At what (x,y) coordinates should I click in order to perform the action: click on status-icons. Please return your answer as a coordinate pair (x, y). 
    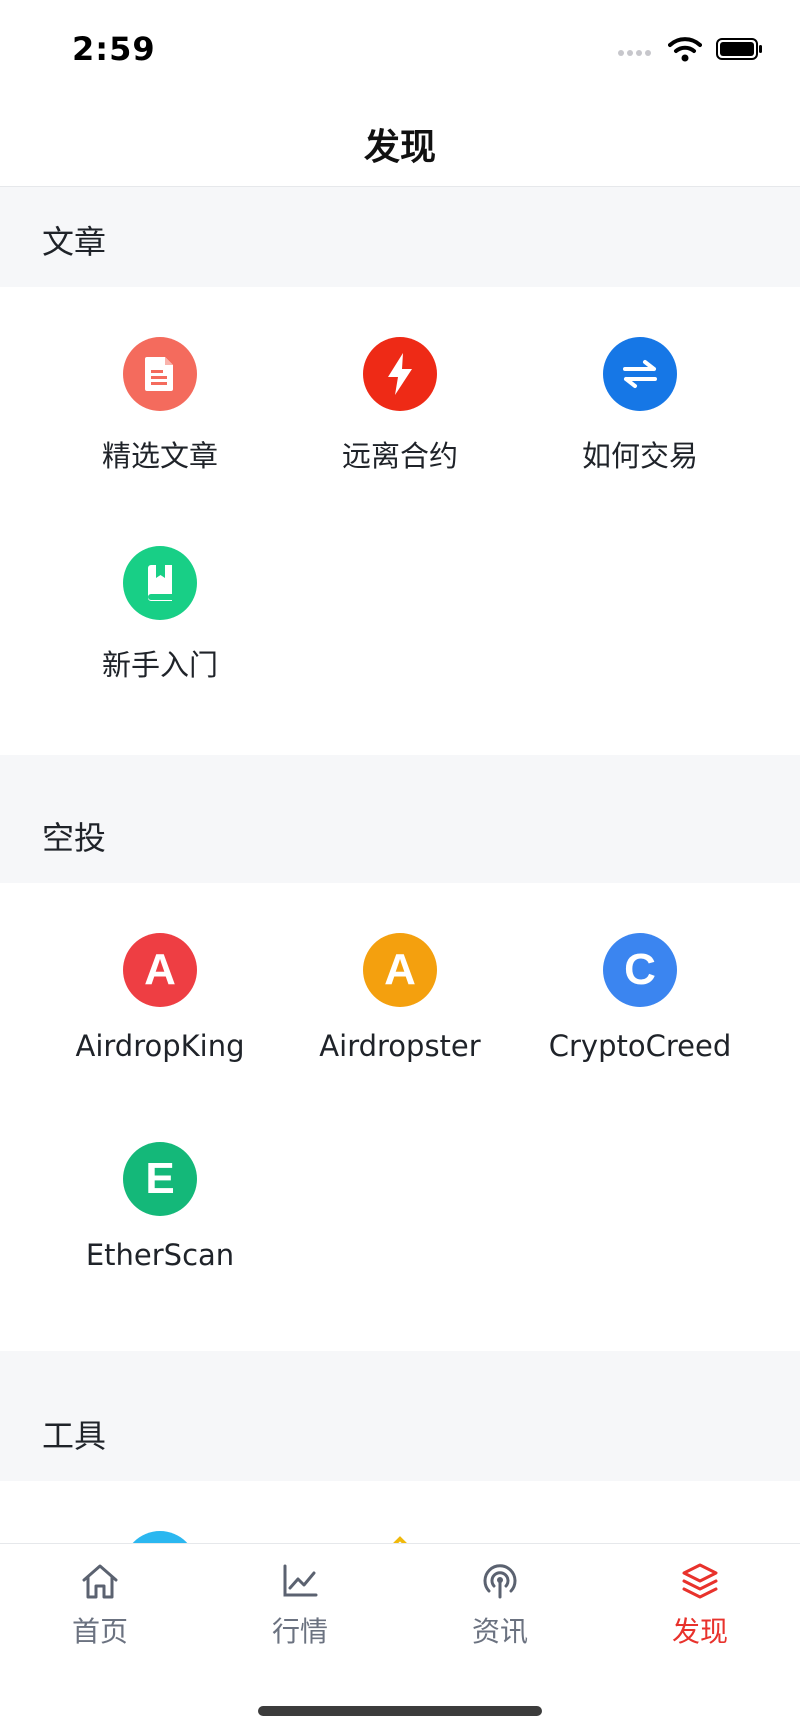
    Looking at the image, I should click on (691, 51).